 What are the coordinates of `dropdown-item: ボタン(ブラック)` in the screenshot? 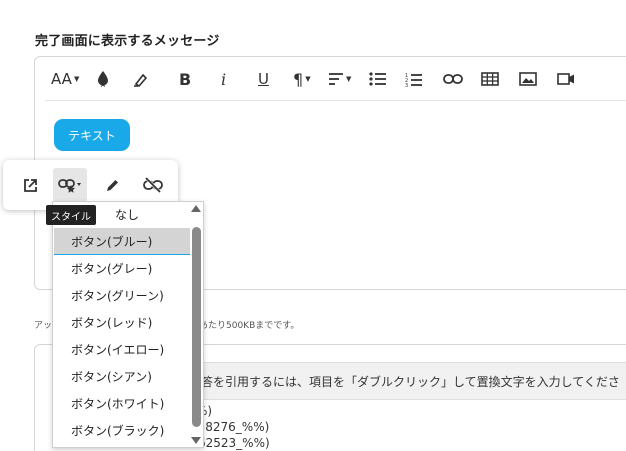 It's located at (122, 430).